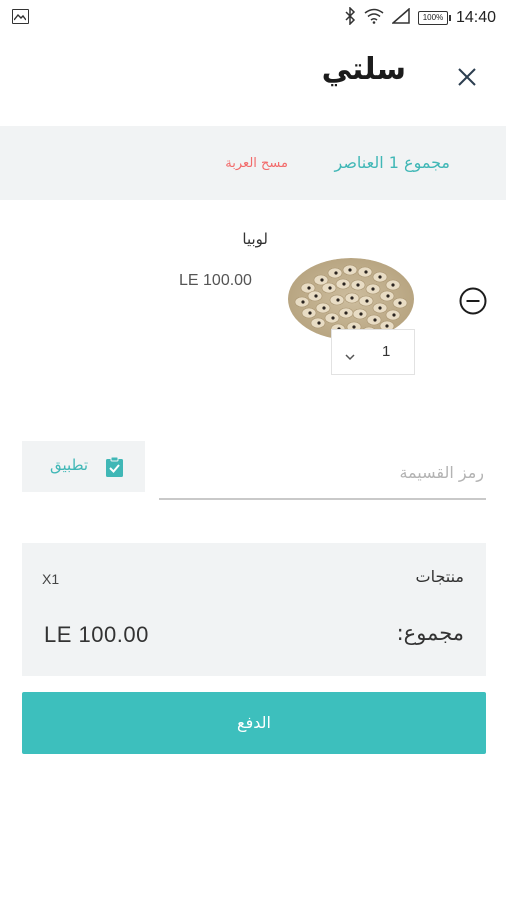  I want to click on item-count: مجموع 1 العناصر, so click(392, 162).